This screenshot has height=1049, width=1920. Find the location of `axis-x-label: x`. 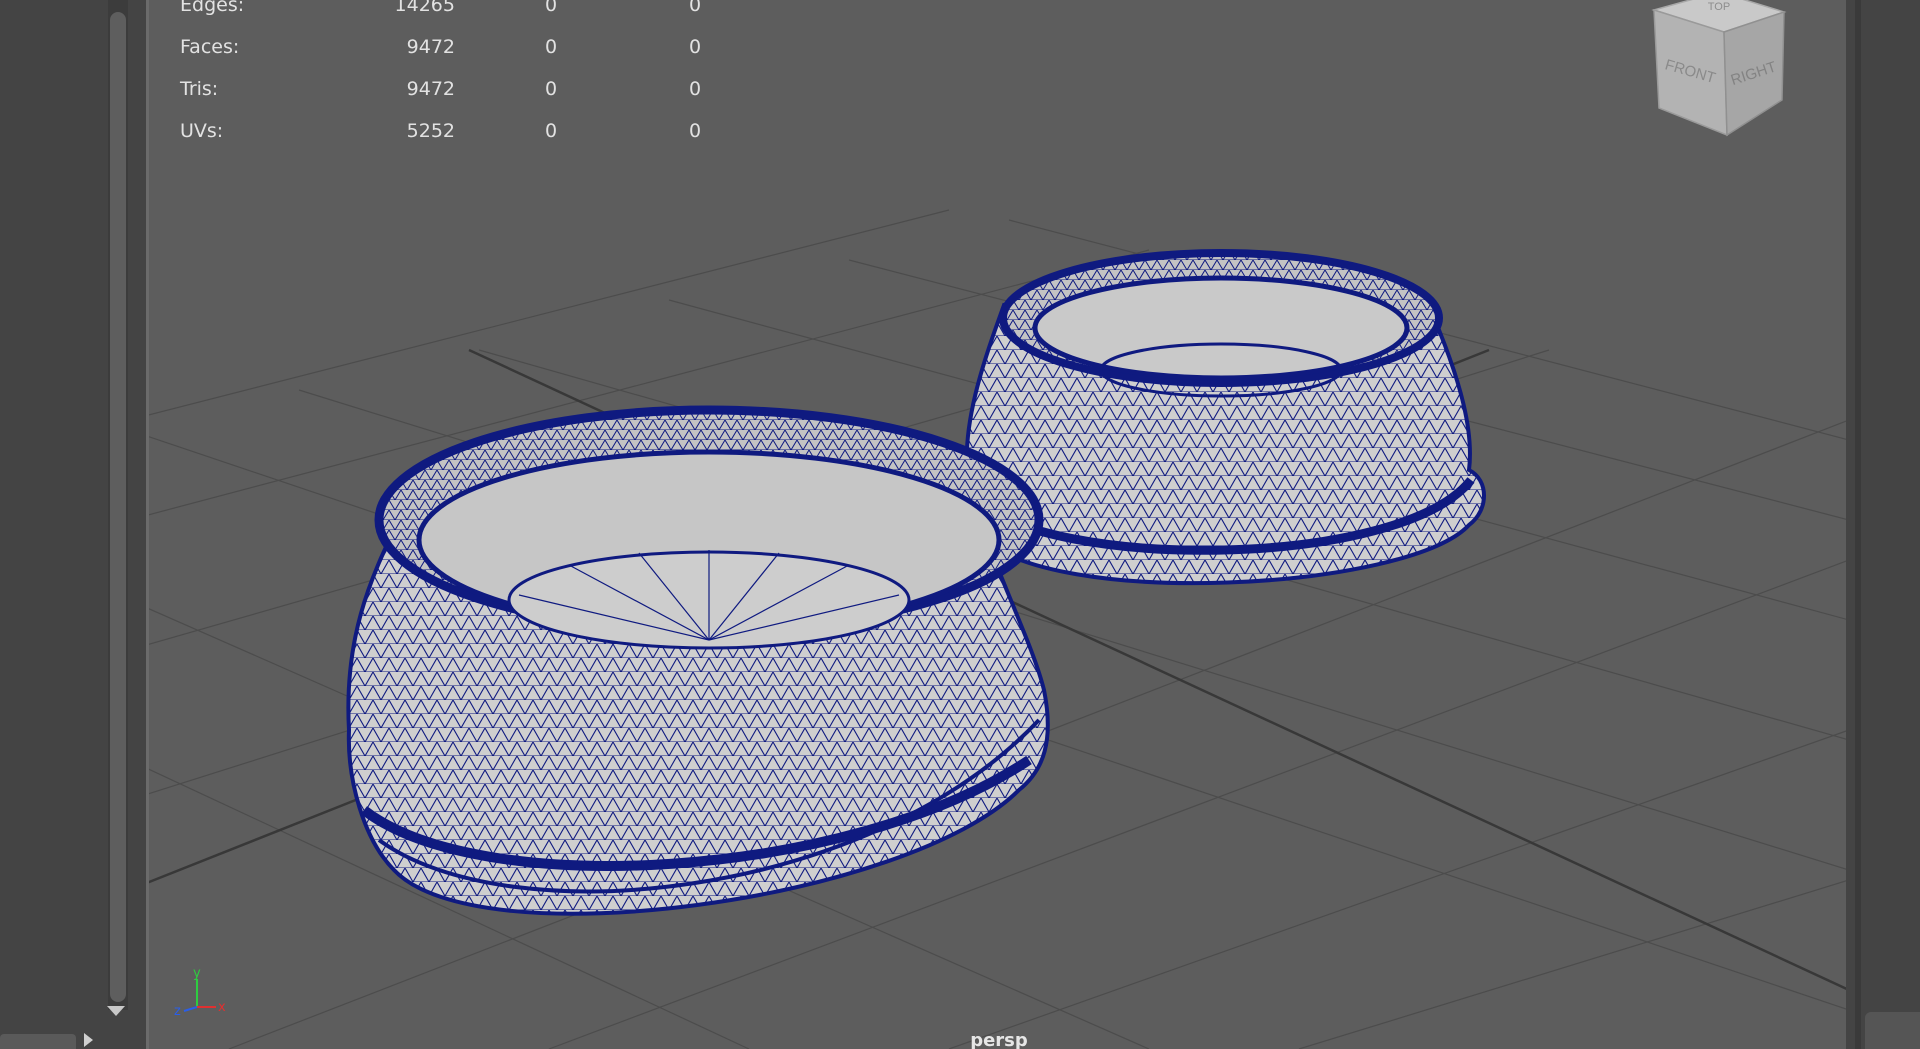

axis-x-label: x is located at coordinates (222, 1007).